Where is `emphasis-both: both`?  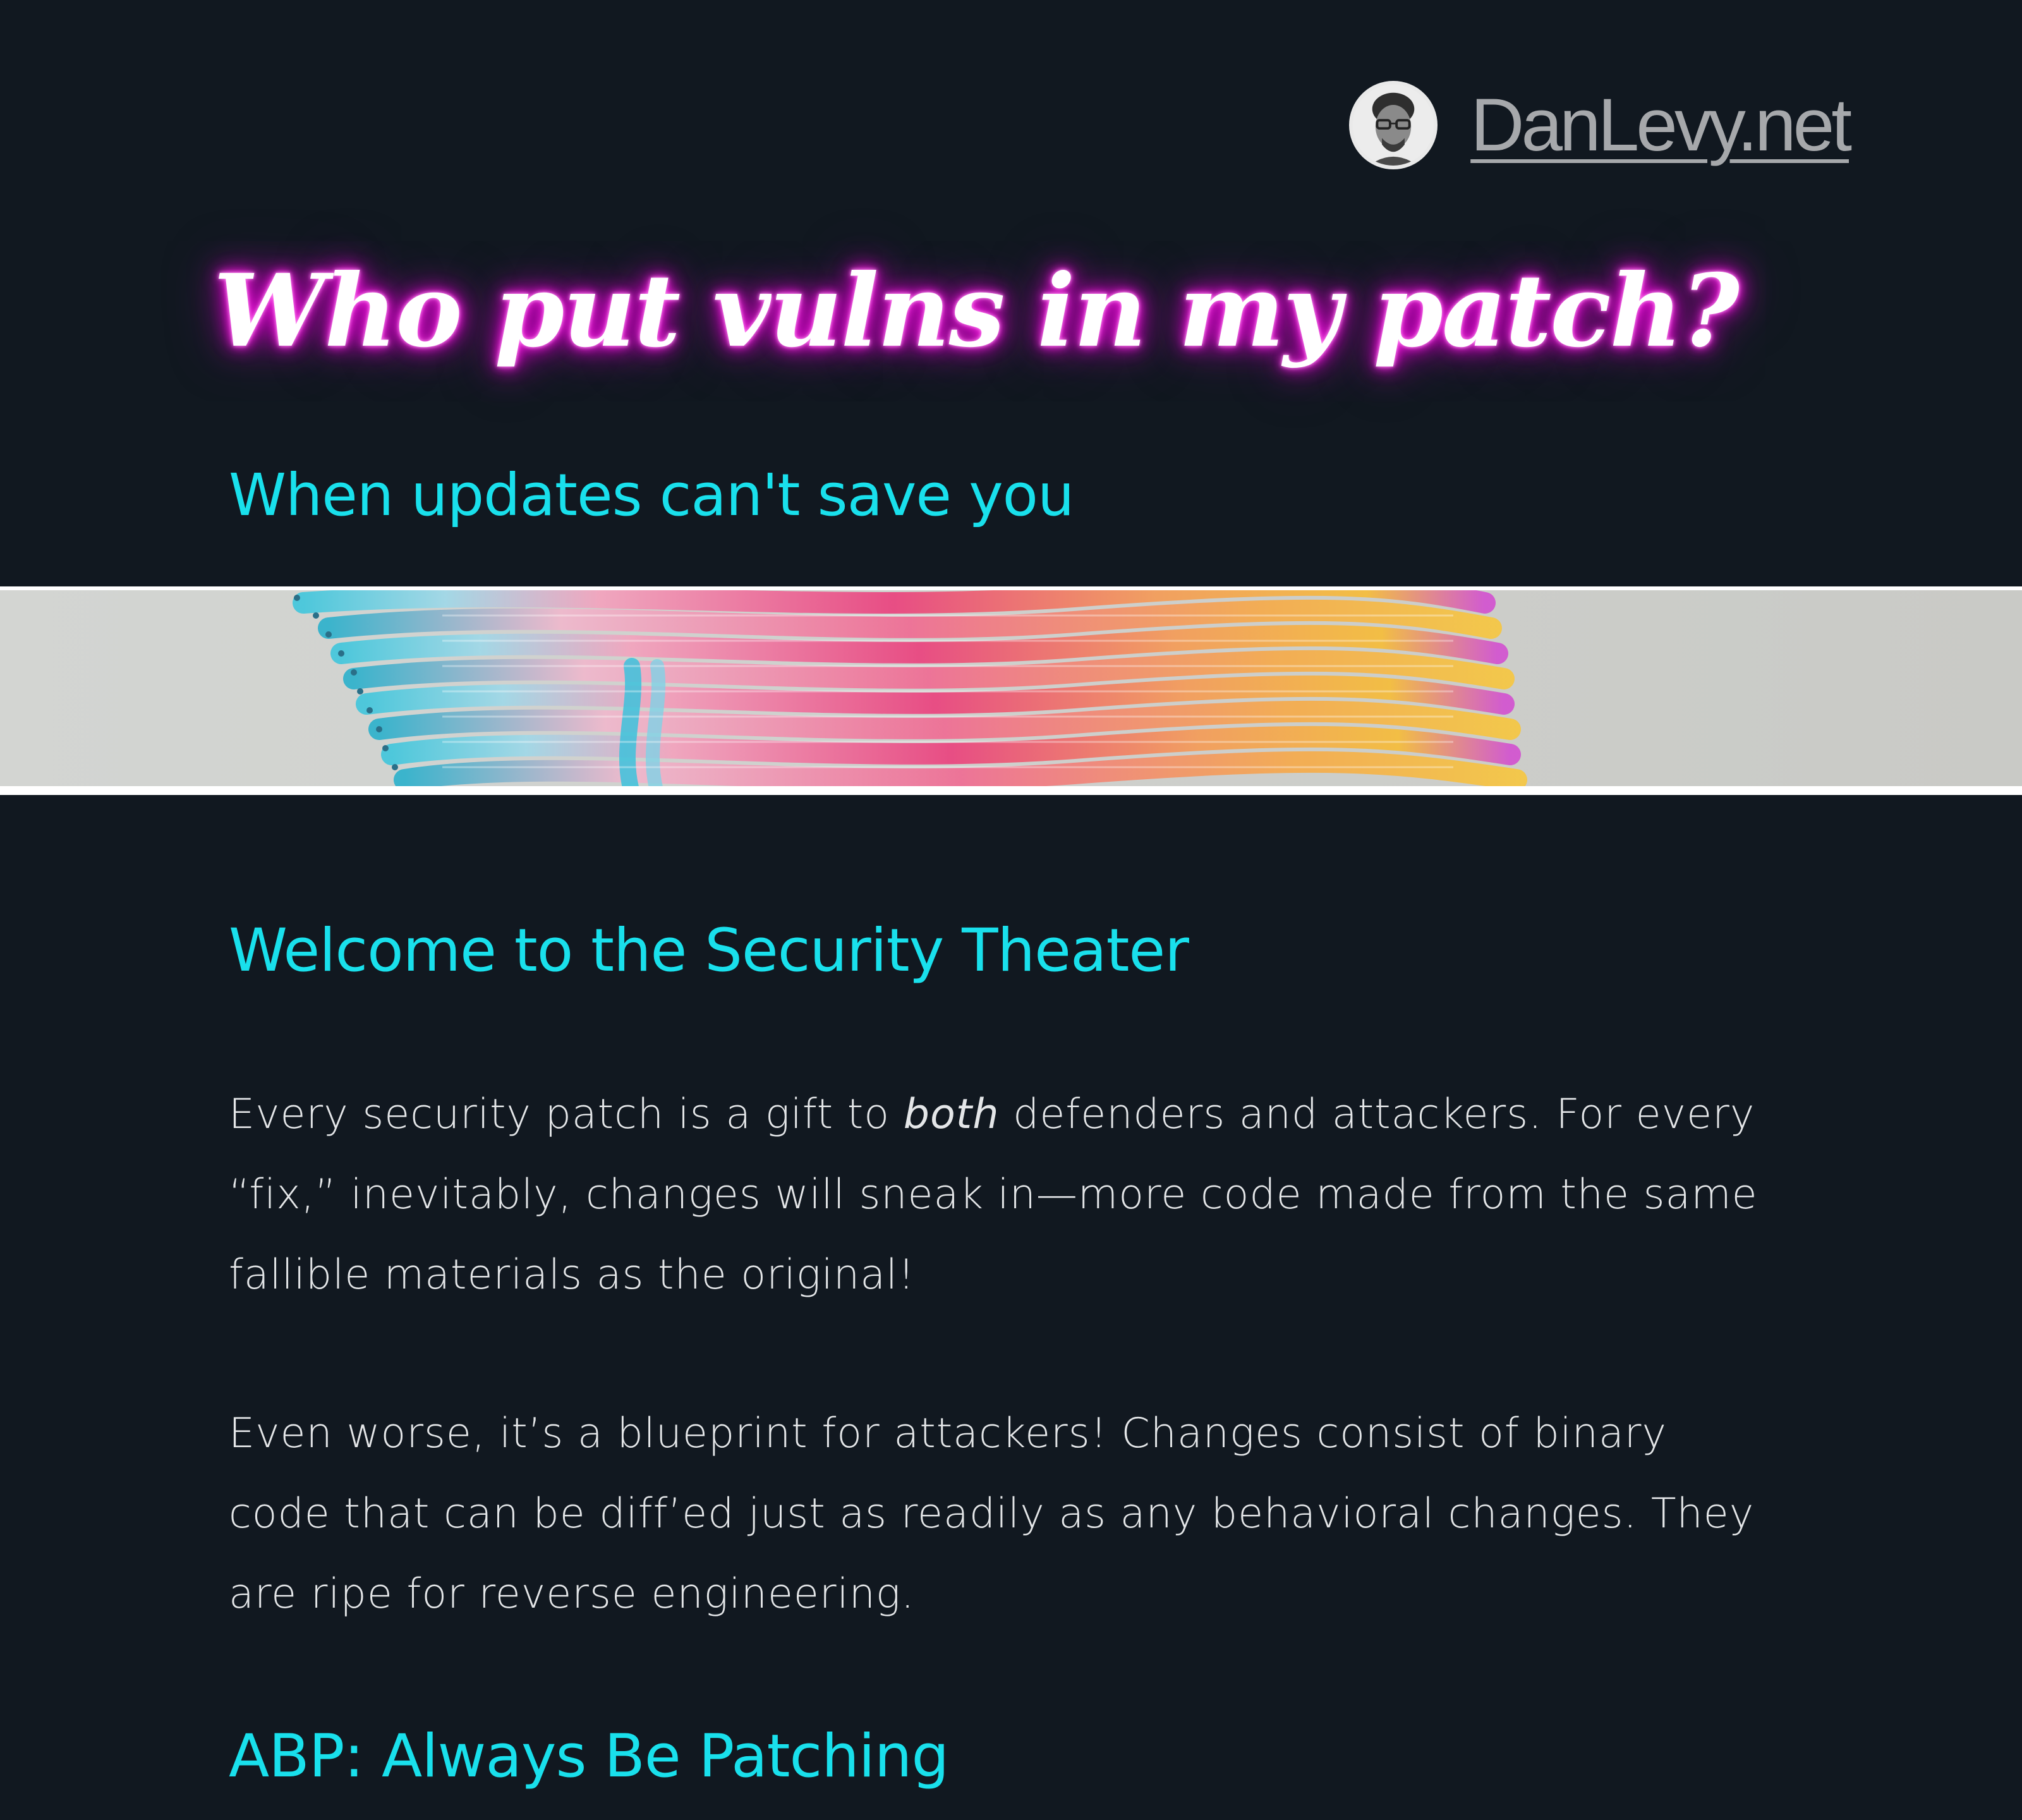
emphasis-both: both is located at coordinates (951, 1114).